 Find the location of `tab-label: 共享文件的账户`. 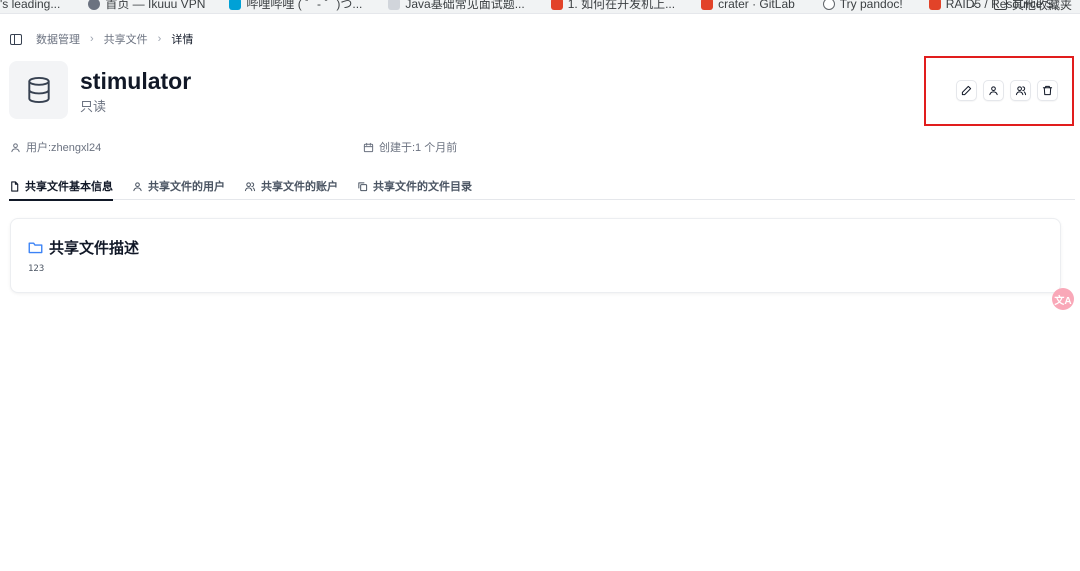

tab-label: 共享文件的账户 is located at coordinates (299, 187).